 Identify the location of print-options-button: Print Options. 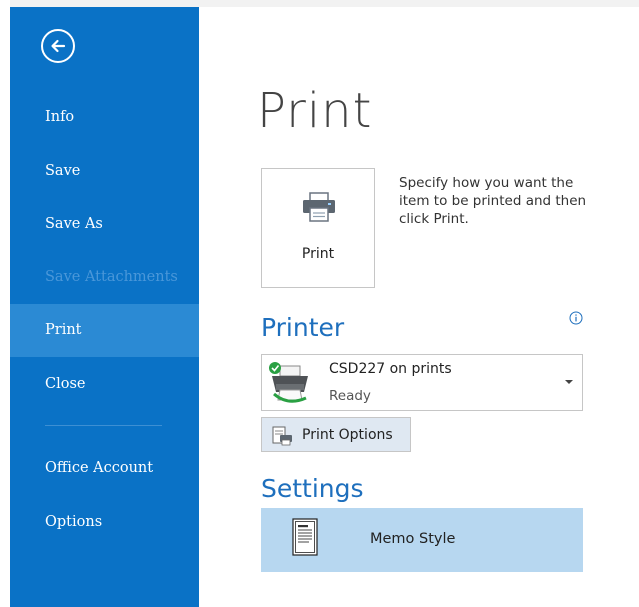
(336, 434).